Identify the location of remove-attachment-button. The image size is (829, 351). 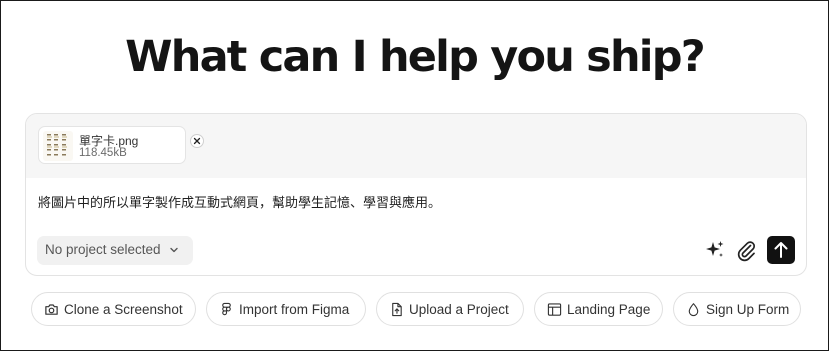
(197, 141).